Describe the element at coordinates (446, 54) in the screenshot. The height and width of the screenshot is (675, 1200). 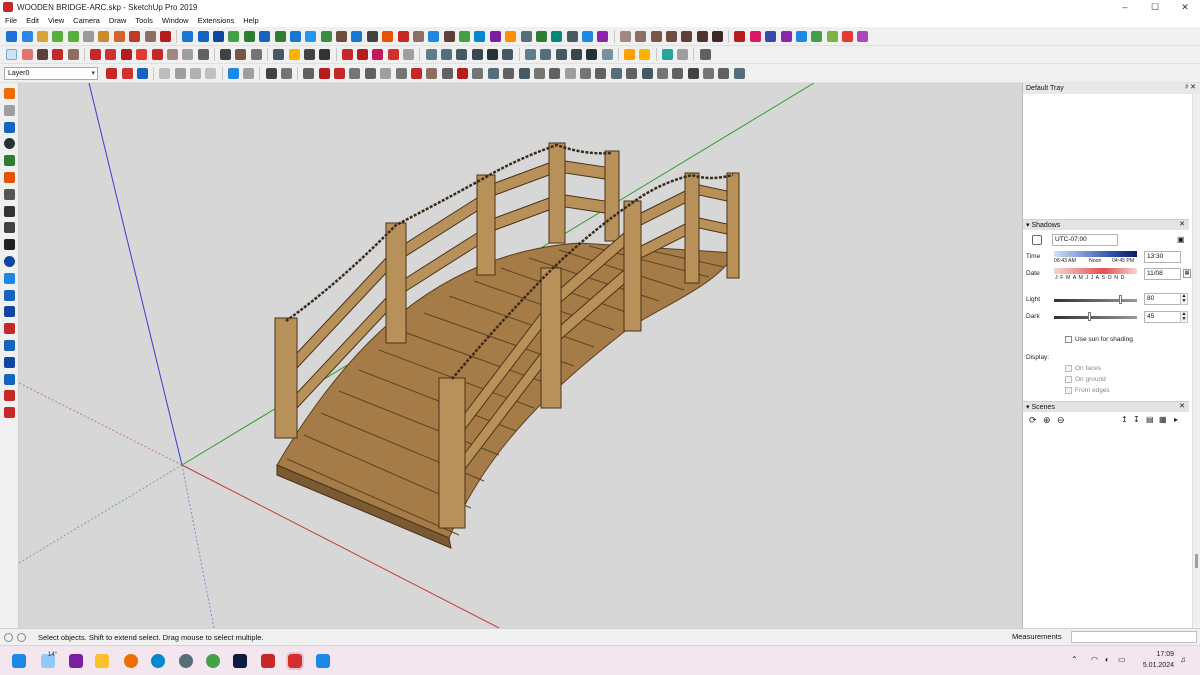
I see `view-top-icon` at that location.